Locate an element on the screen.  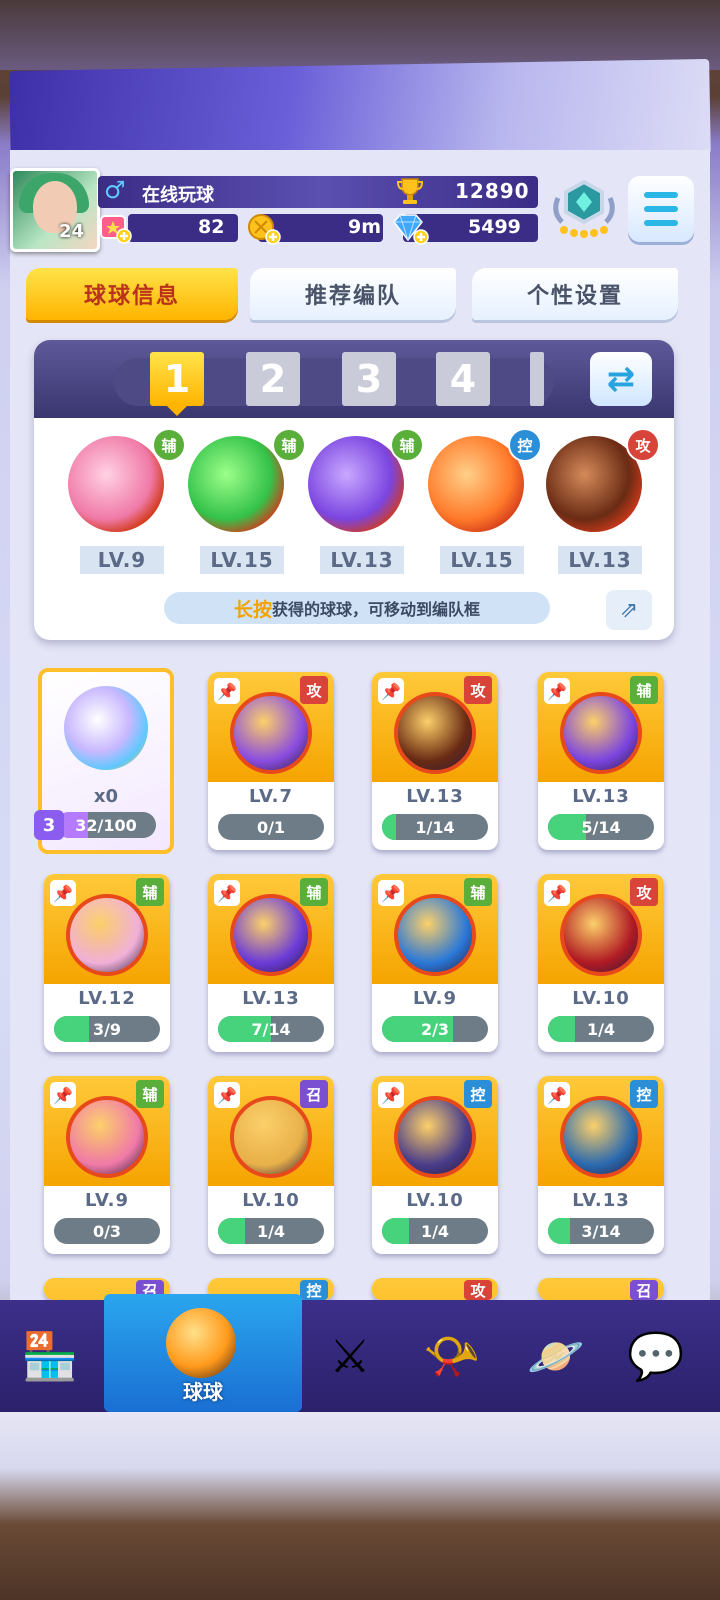
share-icon: ⇗ is located at coordinates (629, 610).